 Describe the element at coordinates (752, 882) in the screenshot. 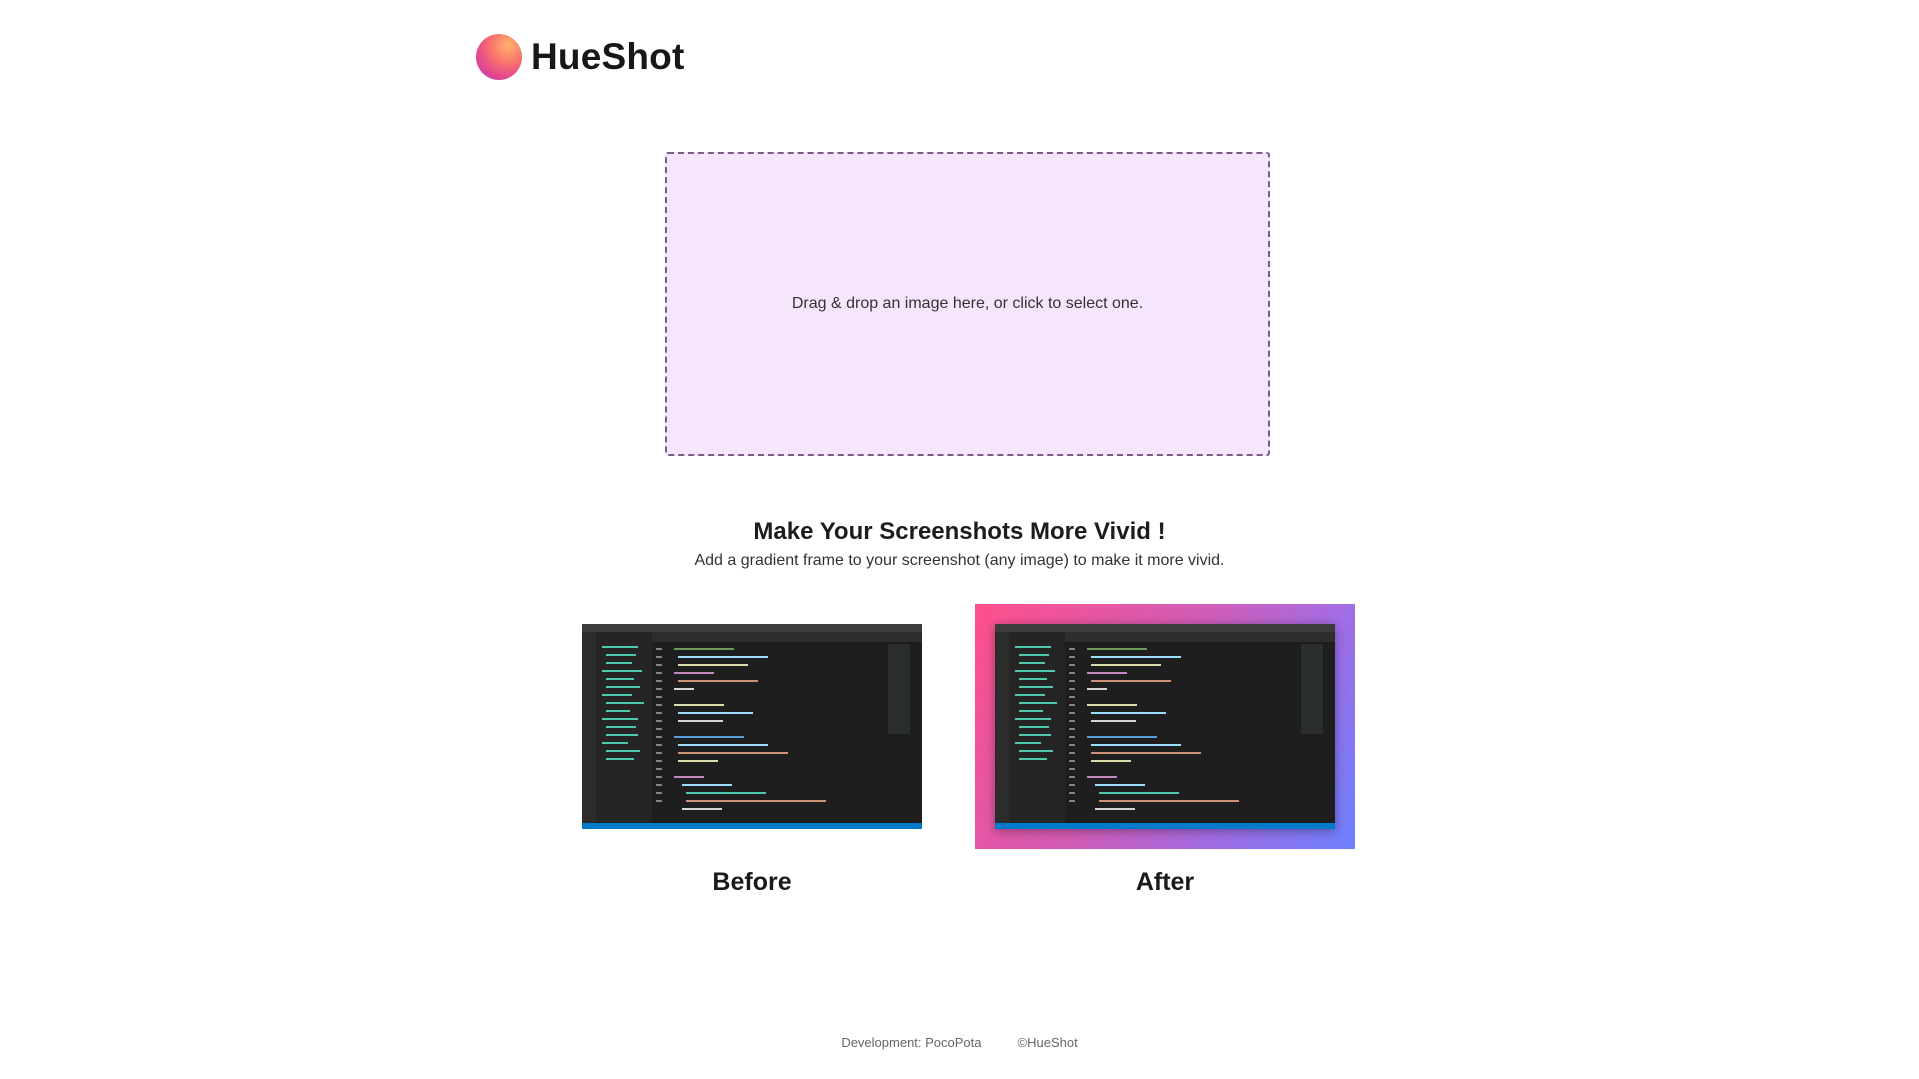

I see `before-caption: Before` at that location.